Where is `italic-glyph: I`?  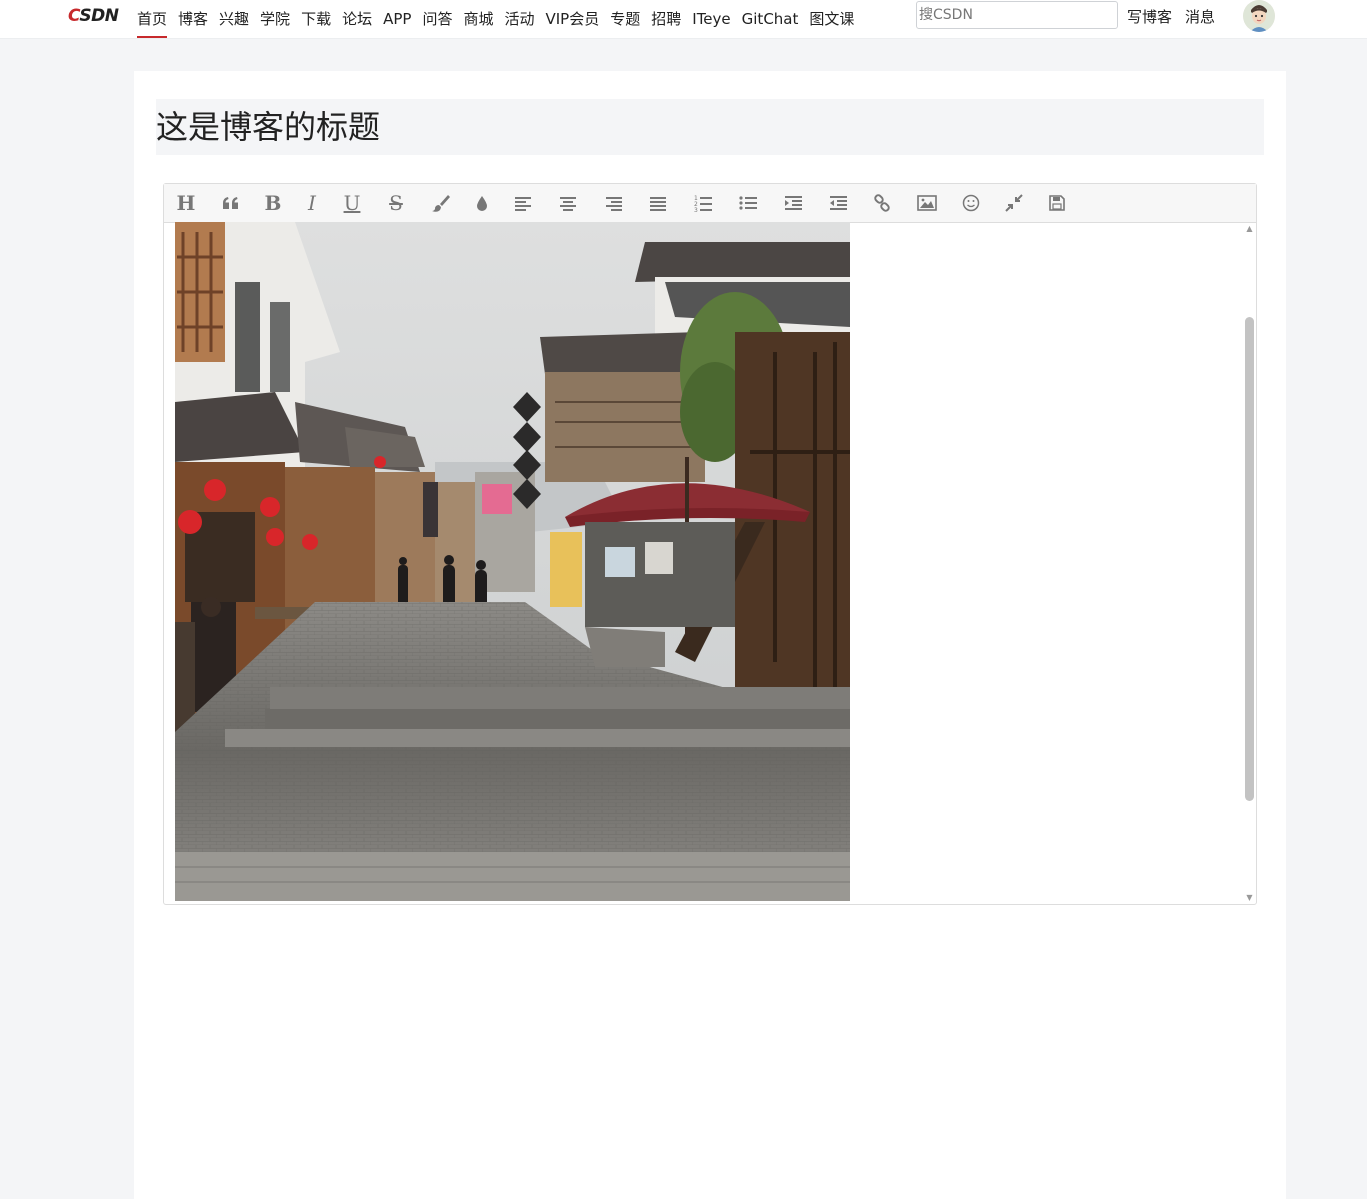 italic-glyph: I is located at coordinates (312, 203).